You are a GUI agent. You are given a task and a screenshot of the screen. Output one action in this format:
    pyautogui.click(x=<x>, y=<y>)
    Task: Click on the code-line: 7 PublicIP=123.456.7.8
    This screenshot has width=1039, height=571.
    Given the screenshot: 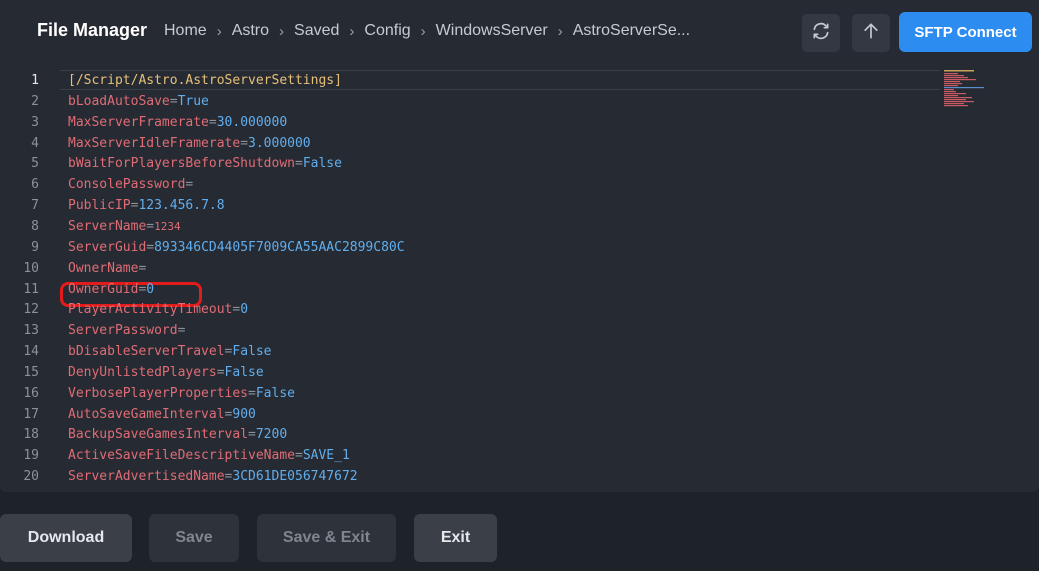 What is the action you would take?
    pyautogui.click(x=519, y=205)
    